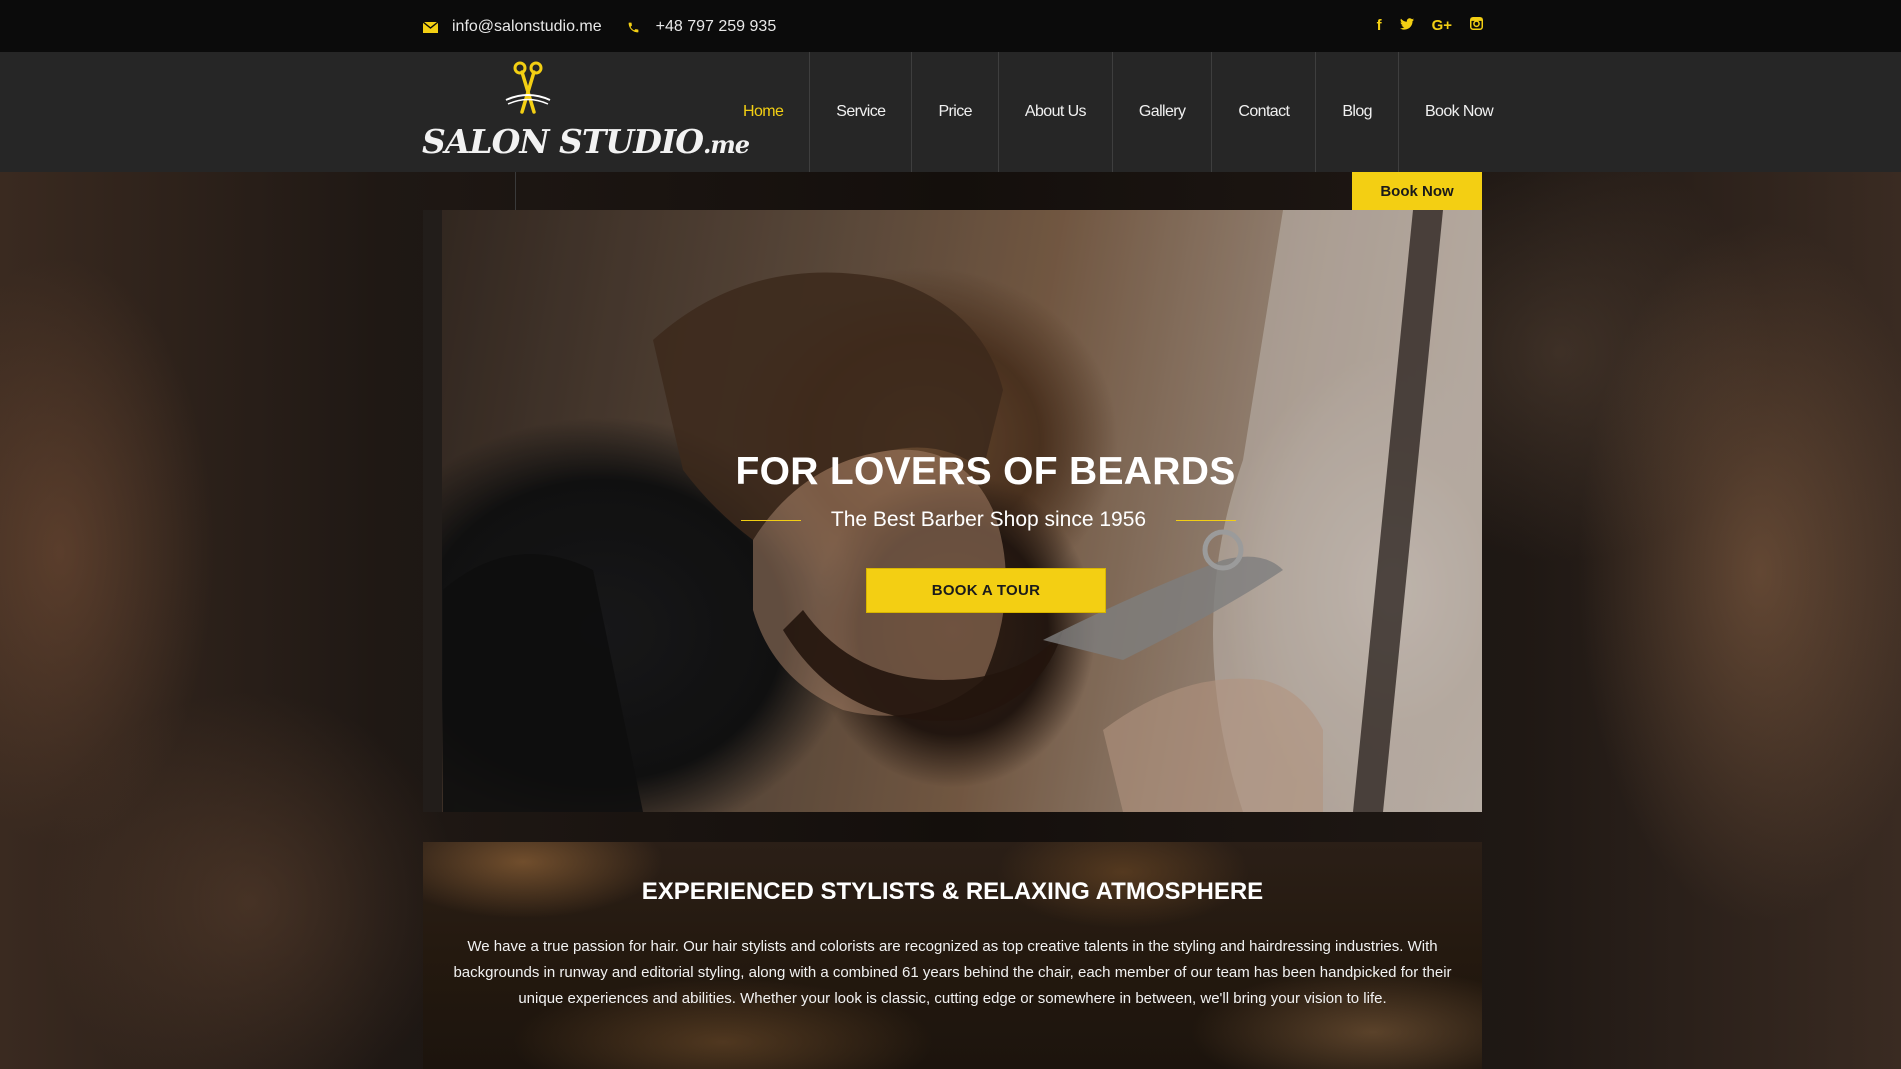 Image resolution: width=1901 pixels, height=1069 pixels. I want to click on email-text: info@salonstudio.me, so click(527, 27).